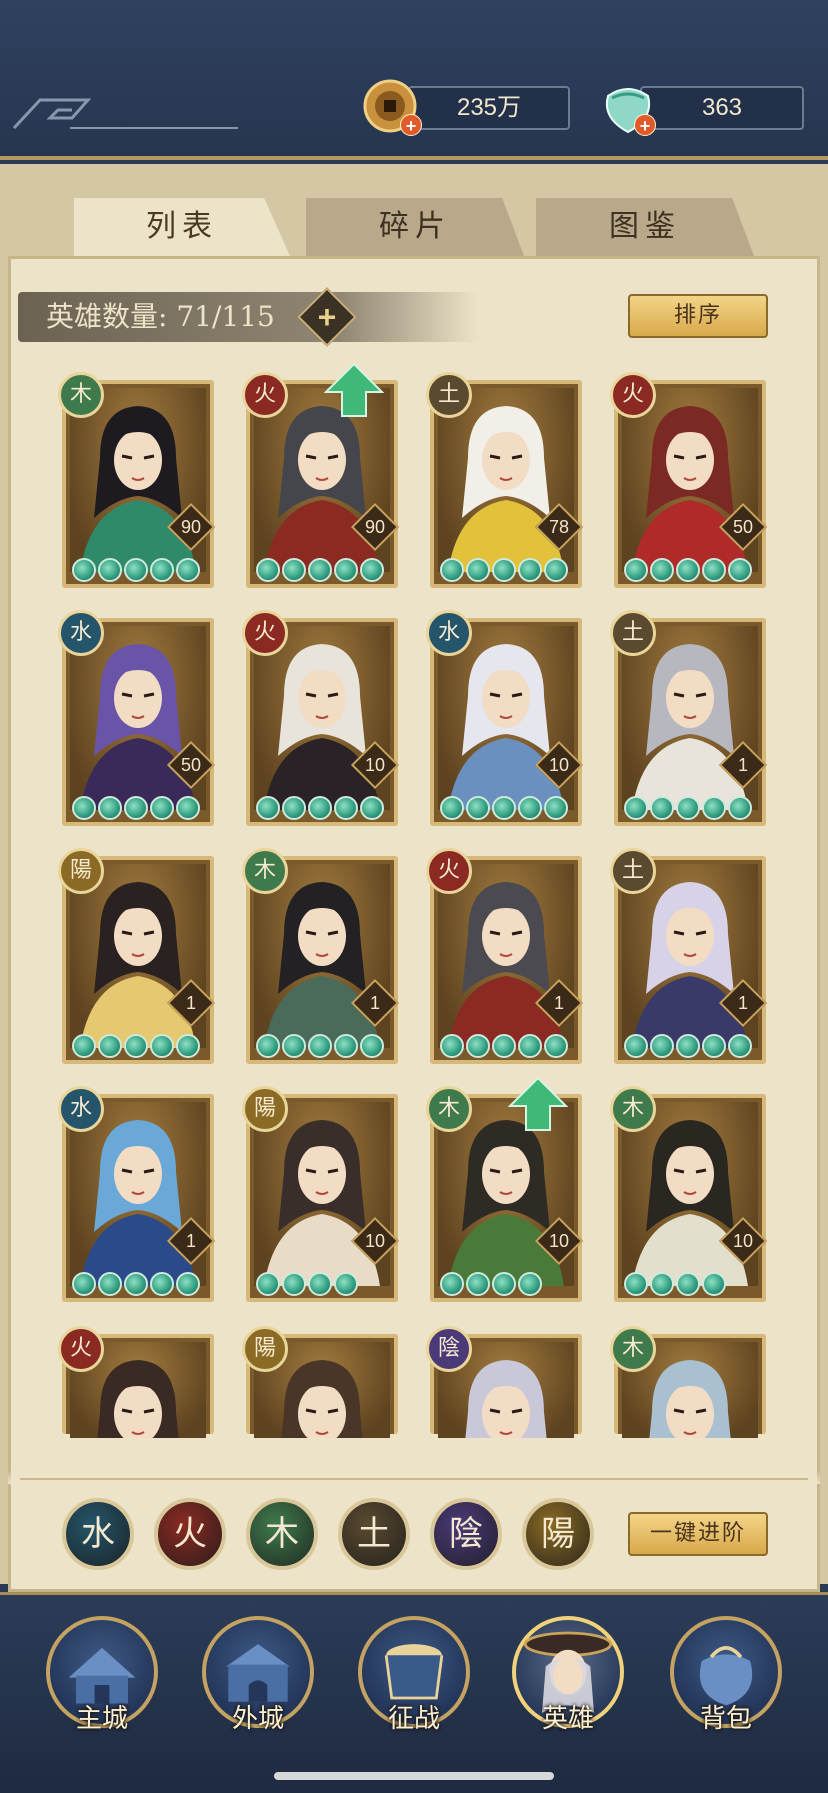 The image size is (828, 1793). I want to click on hero-card: 陰, so click(504, 1382).